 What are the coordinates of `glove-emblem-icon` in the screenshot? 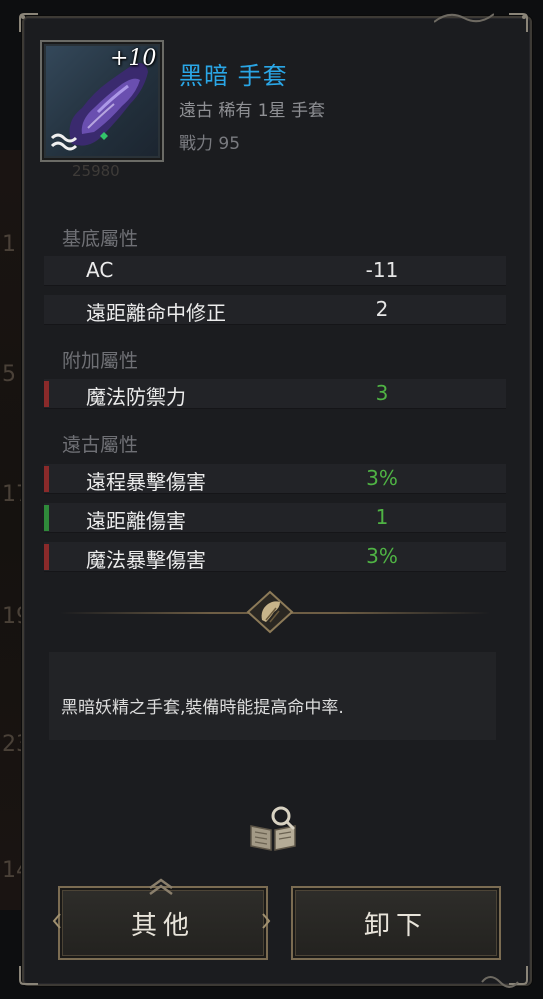 It's located at (270, 612).